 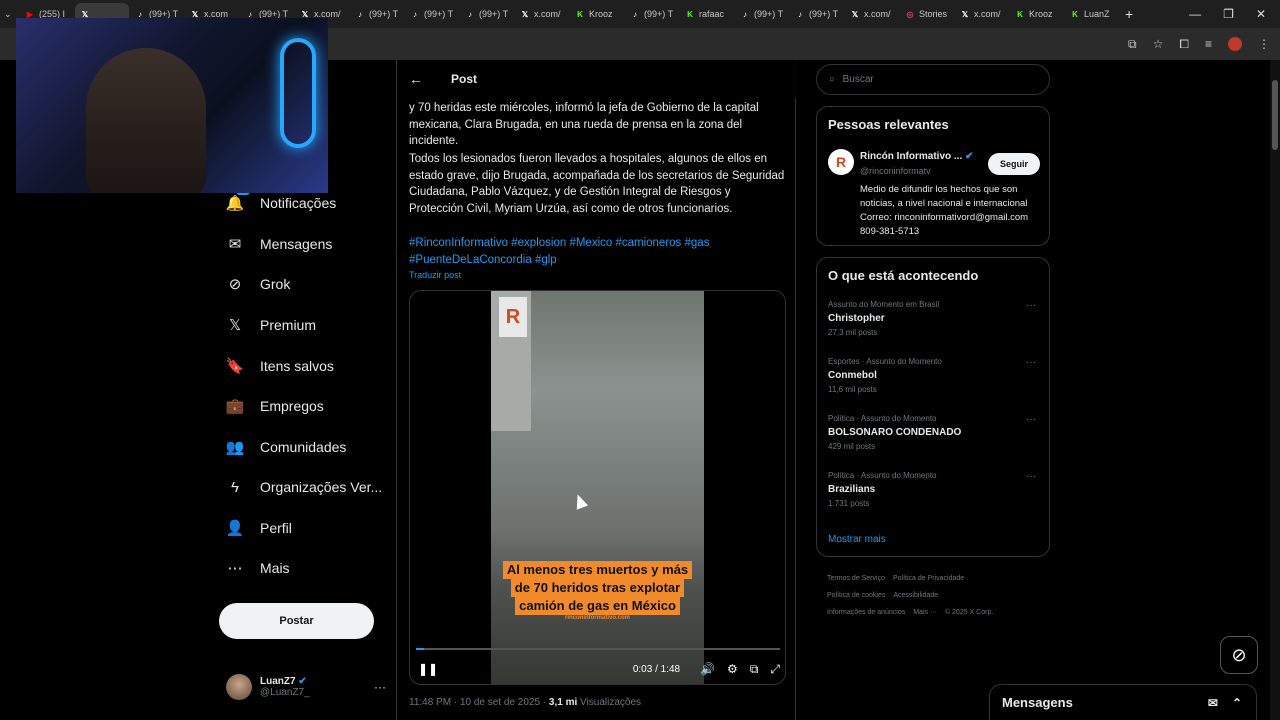 I want to click on more-options-icon: ···, so click(x=380, y=687).